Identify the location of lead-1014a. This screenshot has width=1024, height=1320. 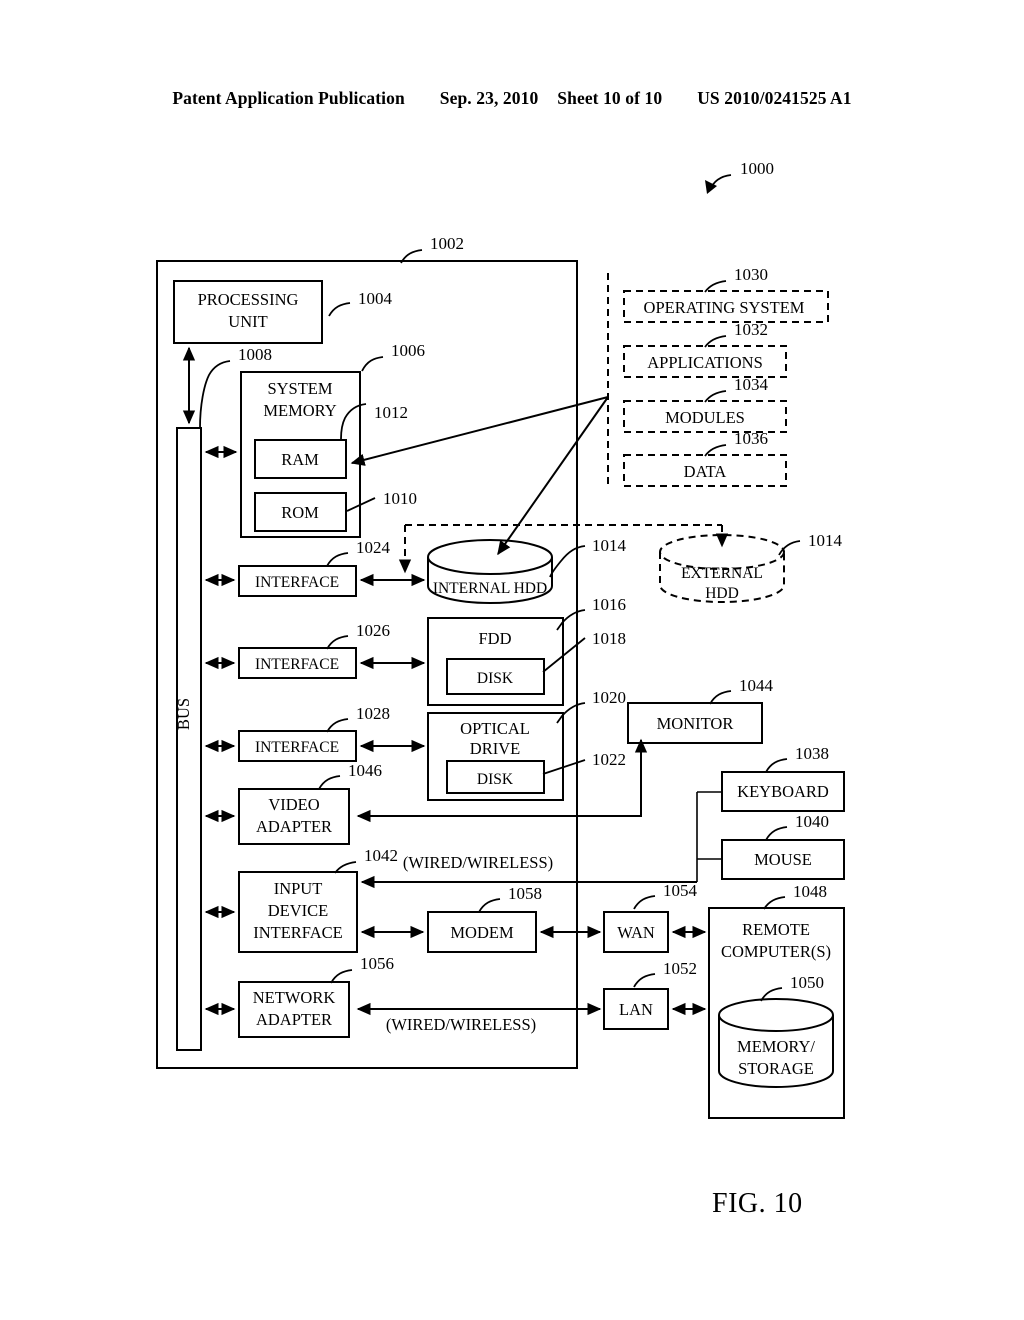
(567, 561).